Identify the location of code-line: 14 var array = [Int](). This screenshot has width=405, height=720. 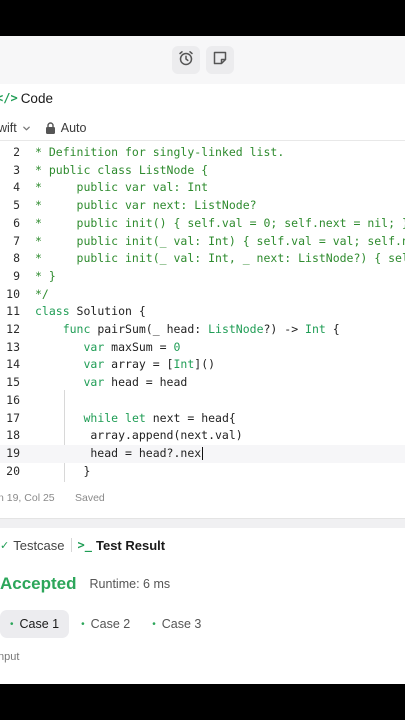
(111, 364).